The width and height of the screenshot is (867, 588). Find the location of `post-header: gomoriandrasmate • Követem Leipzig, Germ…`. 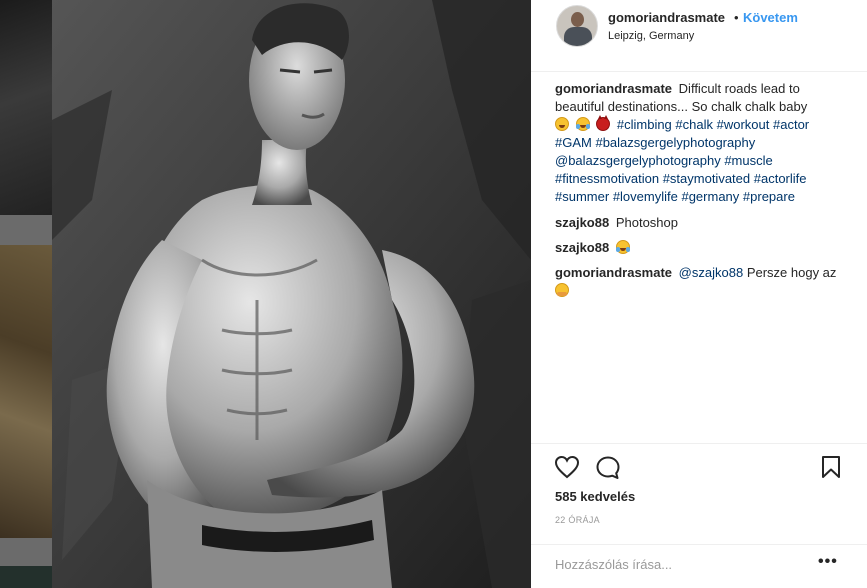

post-header: gomoriandrasmate • Követem Leipzig, Germ… is located at coordinates (699, 36).